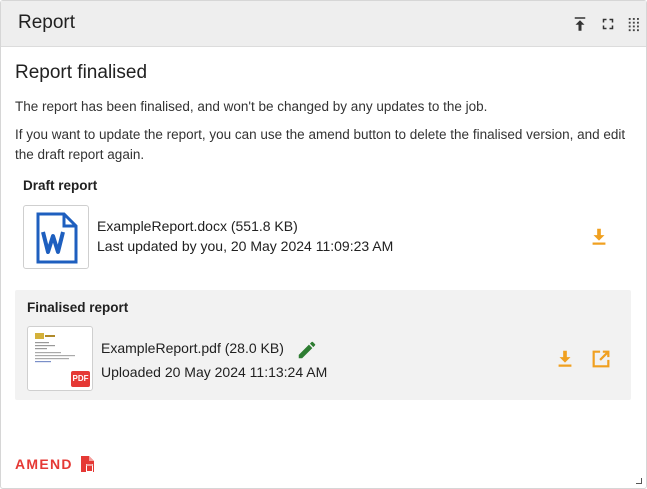 This screenshot has height=489, width=647. What do you see at coordinates (197, 226) in the screenshot?
I see `draft-file-name: ExampleReport.docx (551.8 KB)` at bounding box center [197, 226].